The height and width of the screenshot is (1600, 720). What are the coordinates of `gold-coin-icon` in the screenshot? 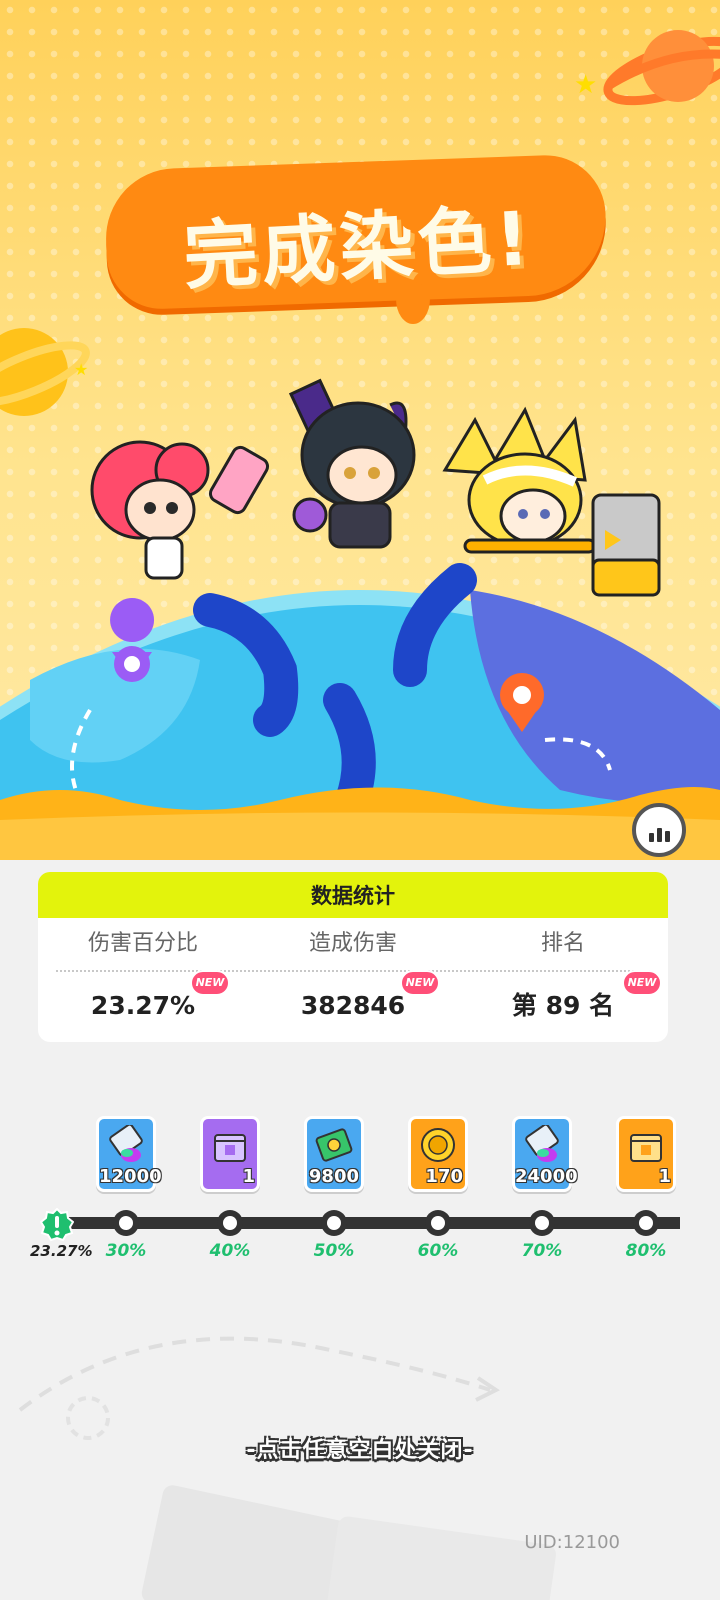 It's located at (438, 1145).